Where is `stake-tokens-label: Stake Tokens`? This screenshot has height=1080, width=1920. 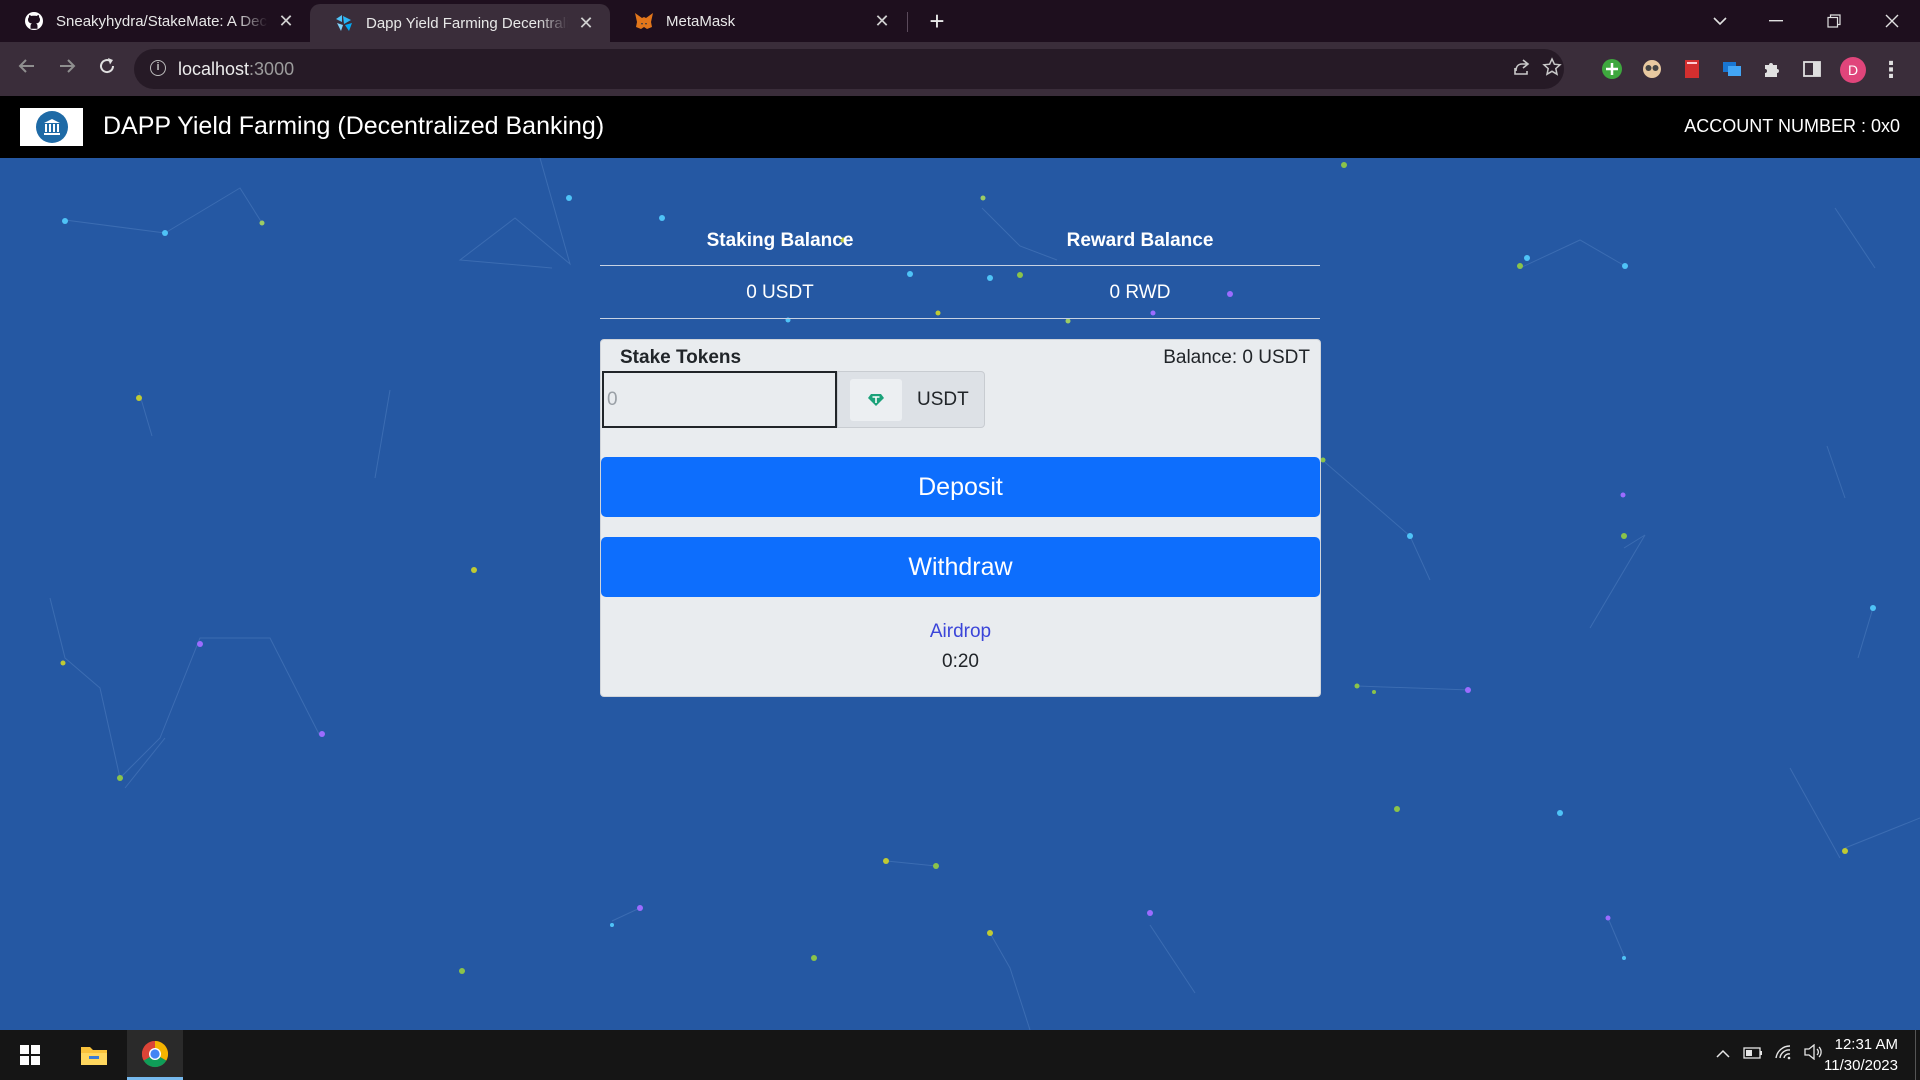 stake-tokens-label: Stake Tokens is located at coordinates (681, 357).